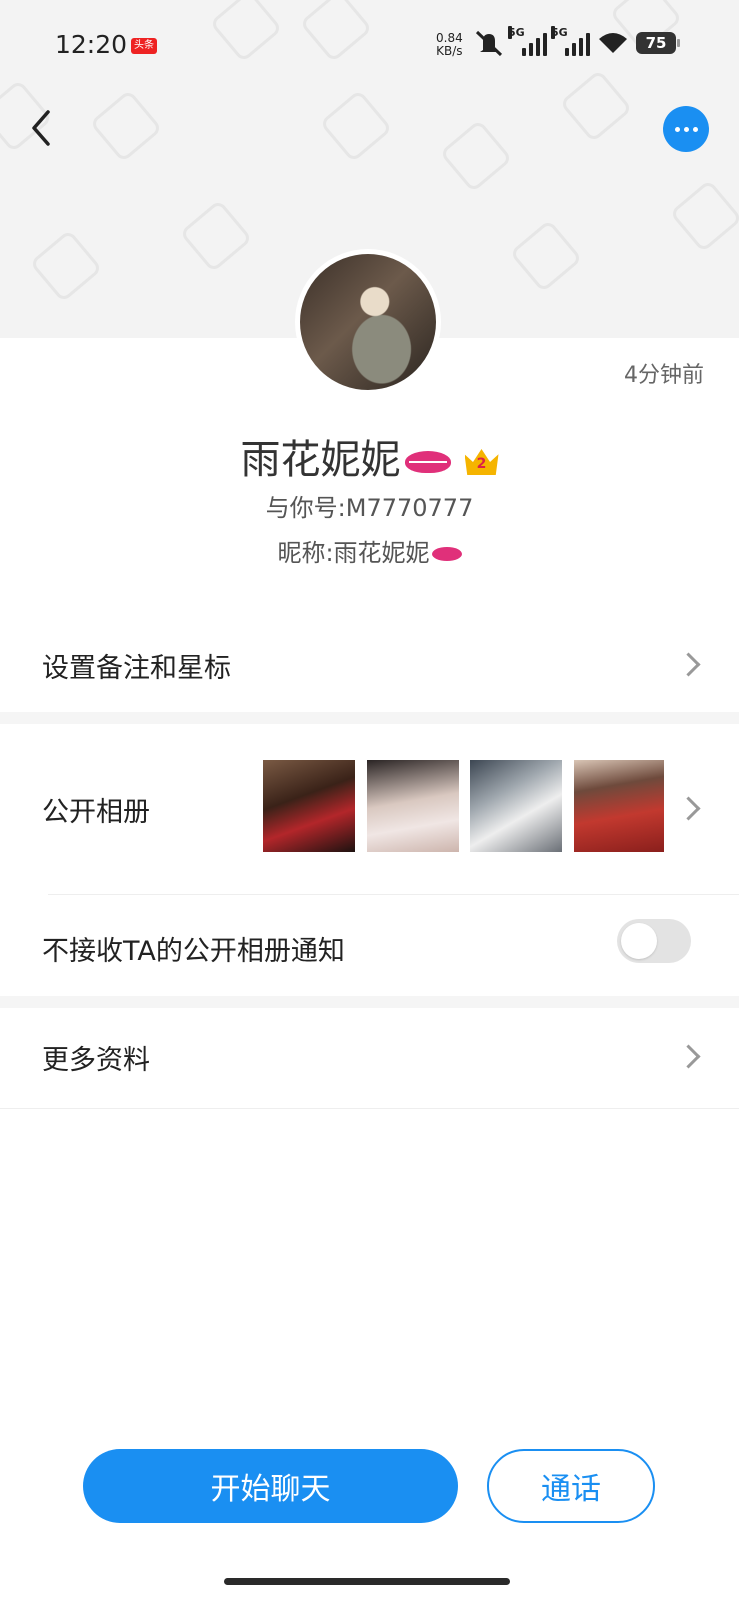 Image resolution: width=739 pixels, height=1600 pixels. I want to click on last-seen-time: 4分钟前, so click(664, 375).